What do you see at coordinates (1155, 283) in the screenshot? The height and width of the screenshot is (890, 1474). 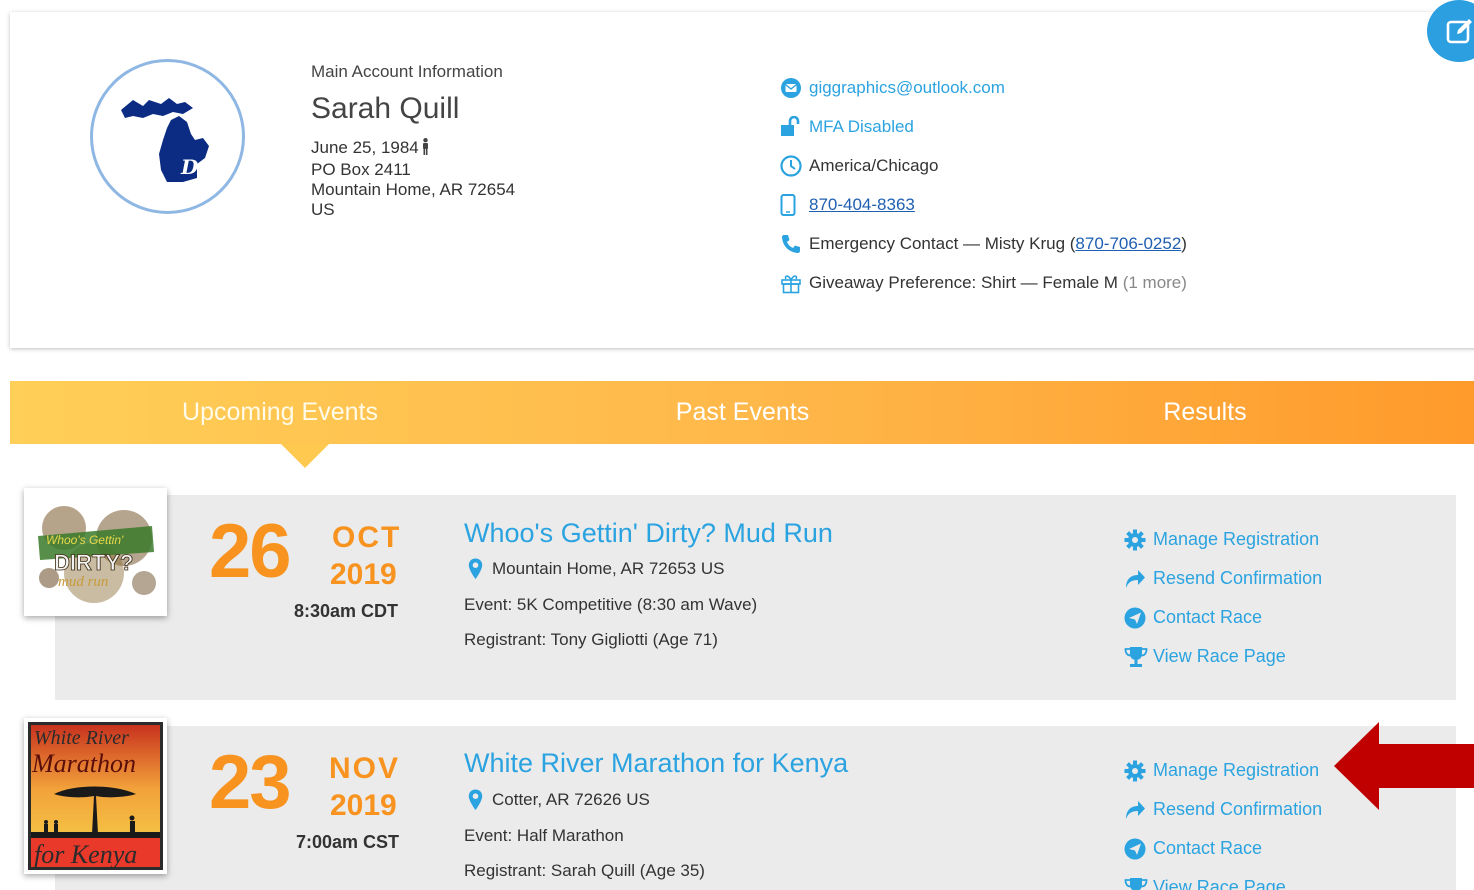 I see `giveaway-more: (1 more)` at bounding box center [1155, 283].